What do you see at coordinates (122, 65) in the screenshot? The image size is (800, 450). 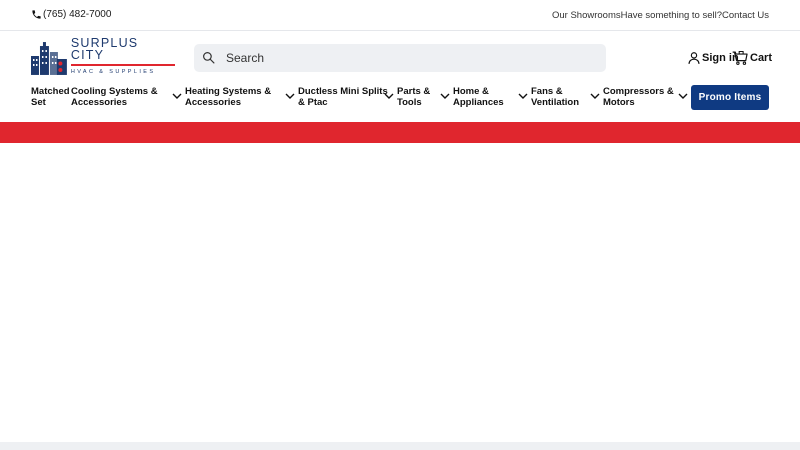 I see `logo-divider` at bounding box center [122, 65].